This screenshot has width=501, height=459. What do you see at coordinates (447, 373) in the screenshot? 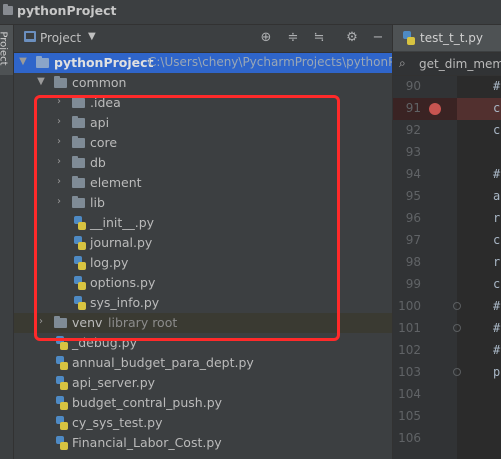
I see `code-line: 103 p` at bounding box center [447, 373].